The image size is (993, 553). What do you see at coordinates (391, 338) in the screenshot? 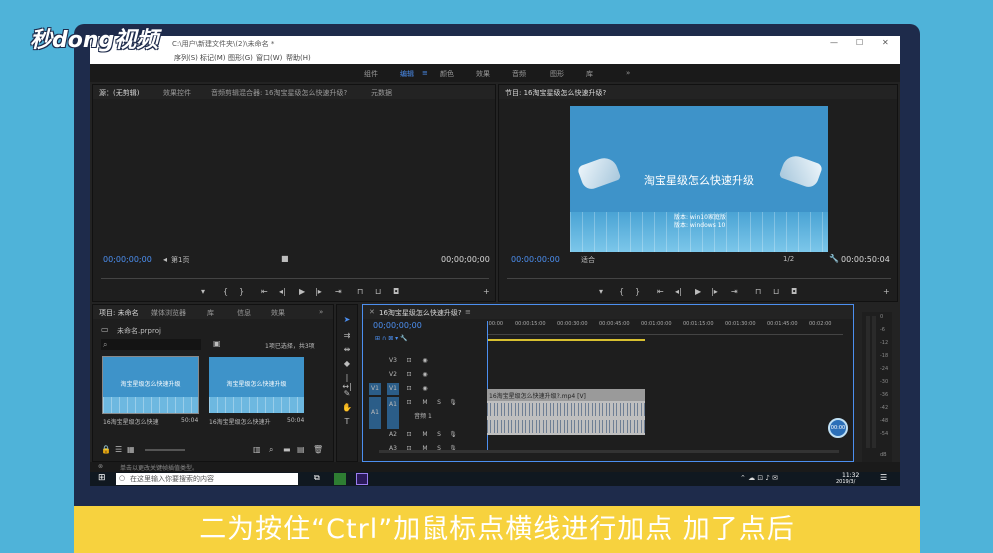
I see `snap-icon: ⊞ ∩ ⊠ ▾ 🔧` at bounding box center [391, 338].